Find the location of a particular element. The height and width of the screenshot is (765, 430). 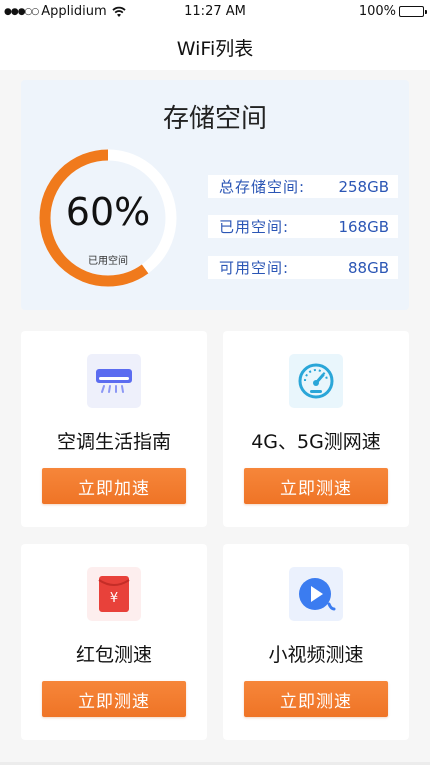

card-short-video: 小视频测速 立即测速 is located at coordinates (316, 642).